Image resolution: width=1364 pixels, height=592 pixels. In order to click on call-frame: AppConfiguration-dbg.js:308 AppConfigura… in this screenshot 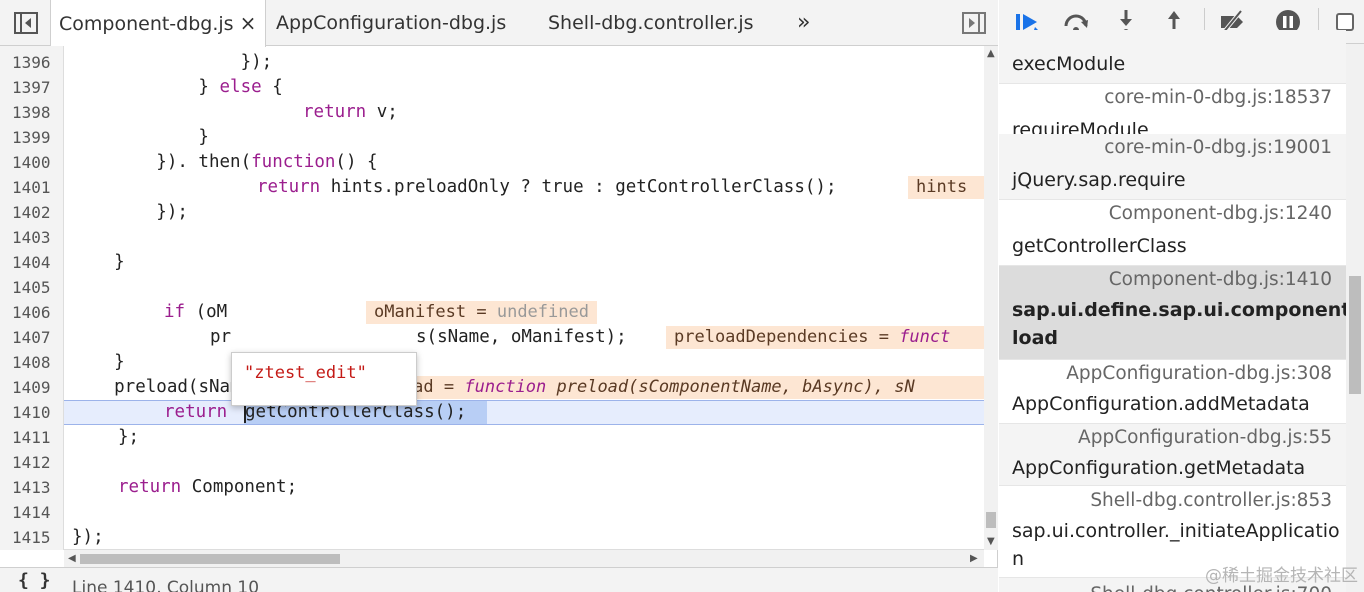, I will do `click(1172, 392)`.